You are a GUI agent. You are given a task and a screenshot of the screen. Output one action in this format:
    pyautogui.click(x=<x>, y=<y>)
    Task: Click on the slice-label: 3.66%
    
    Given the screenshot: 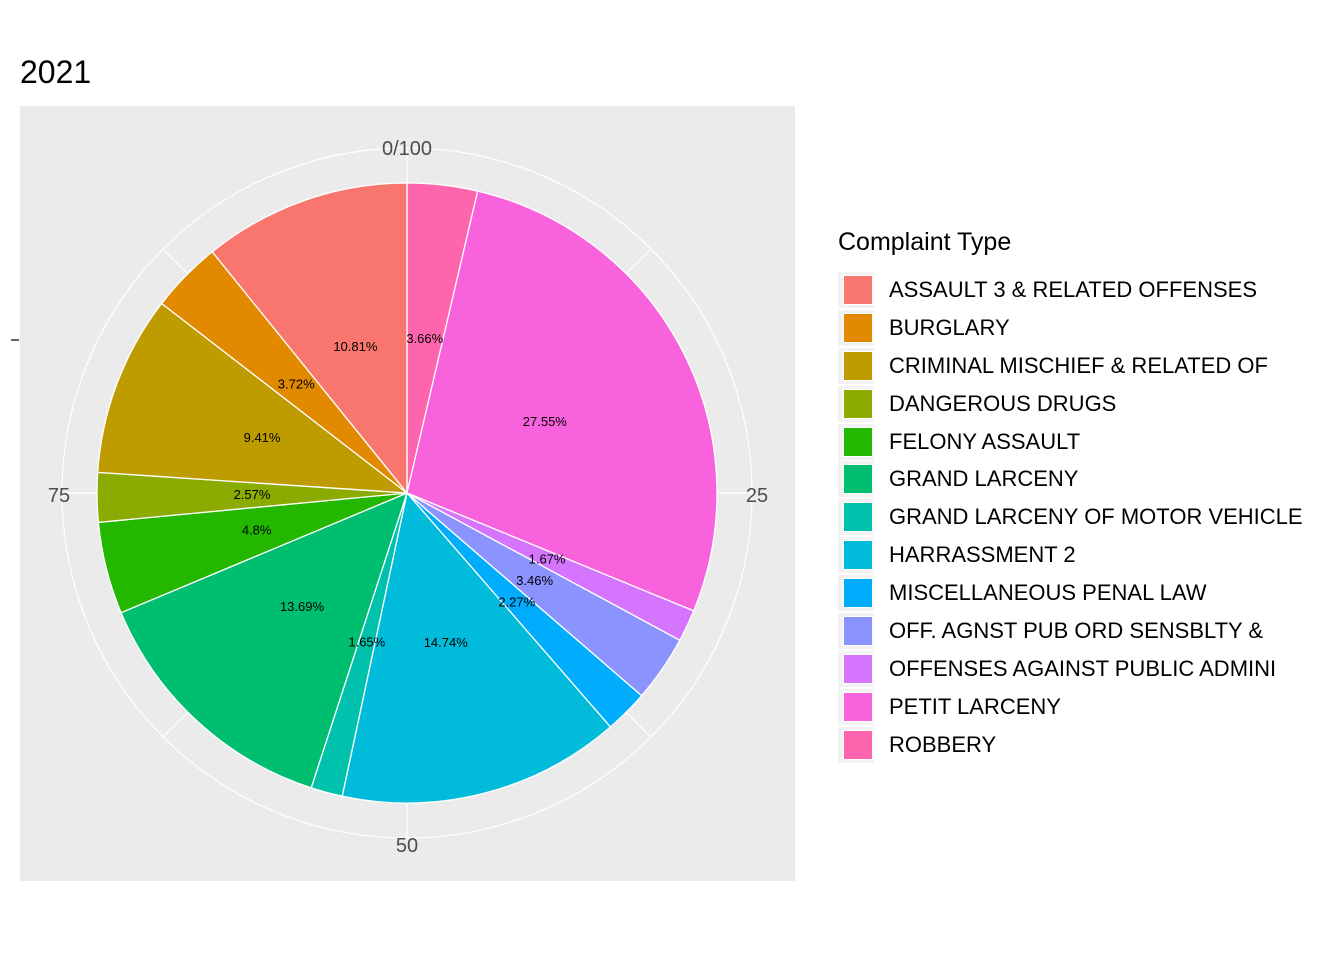 What is the action you would take?
    pyautogui.click(x=424, y=338)
    